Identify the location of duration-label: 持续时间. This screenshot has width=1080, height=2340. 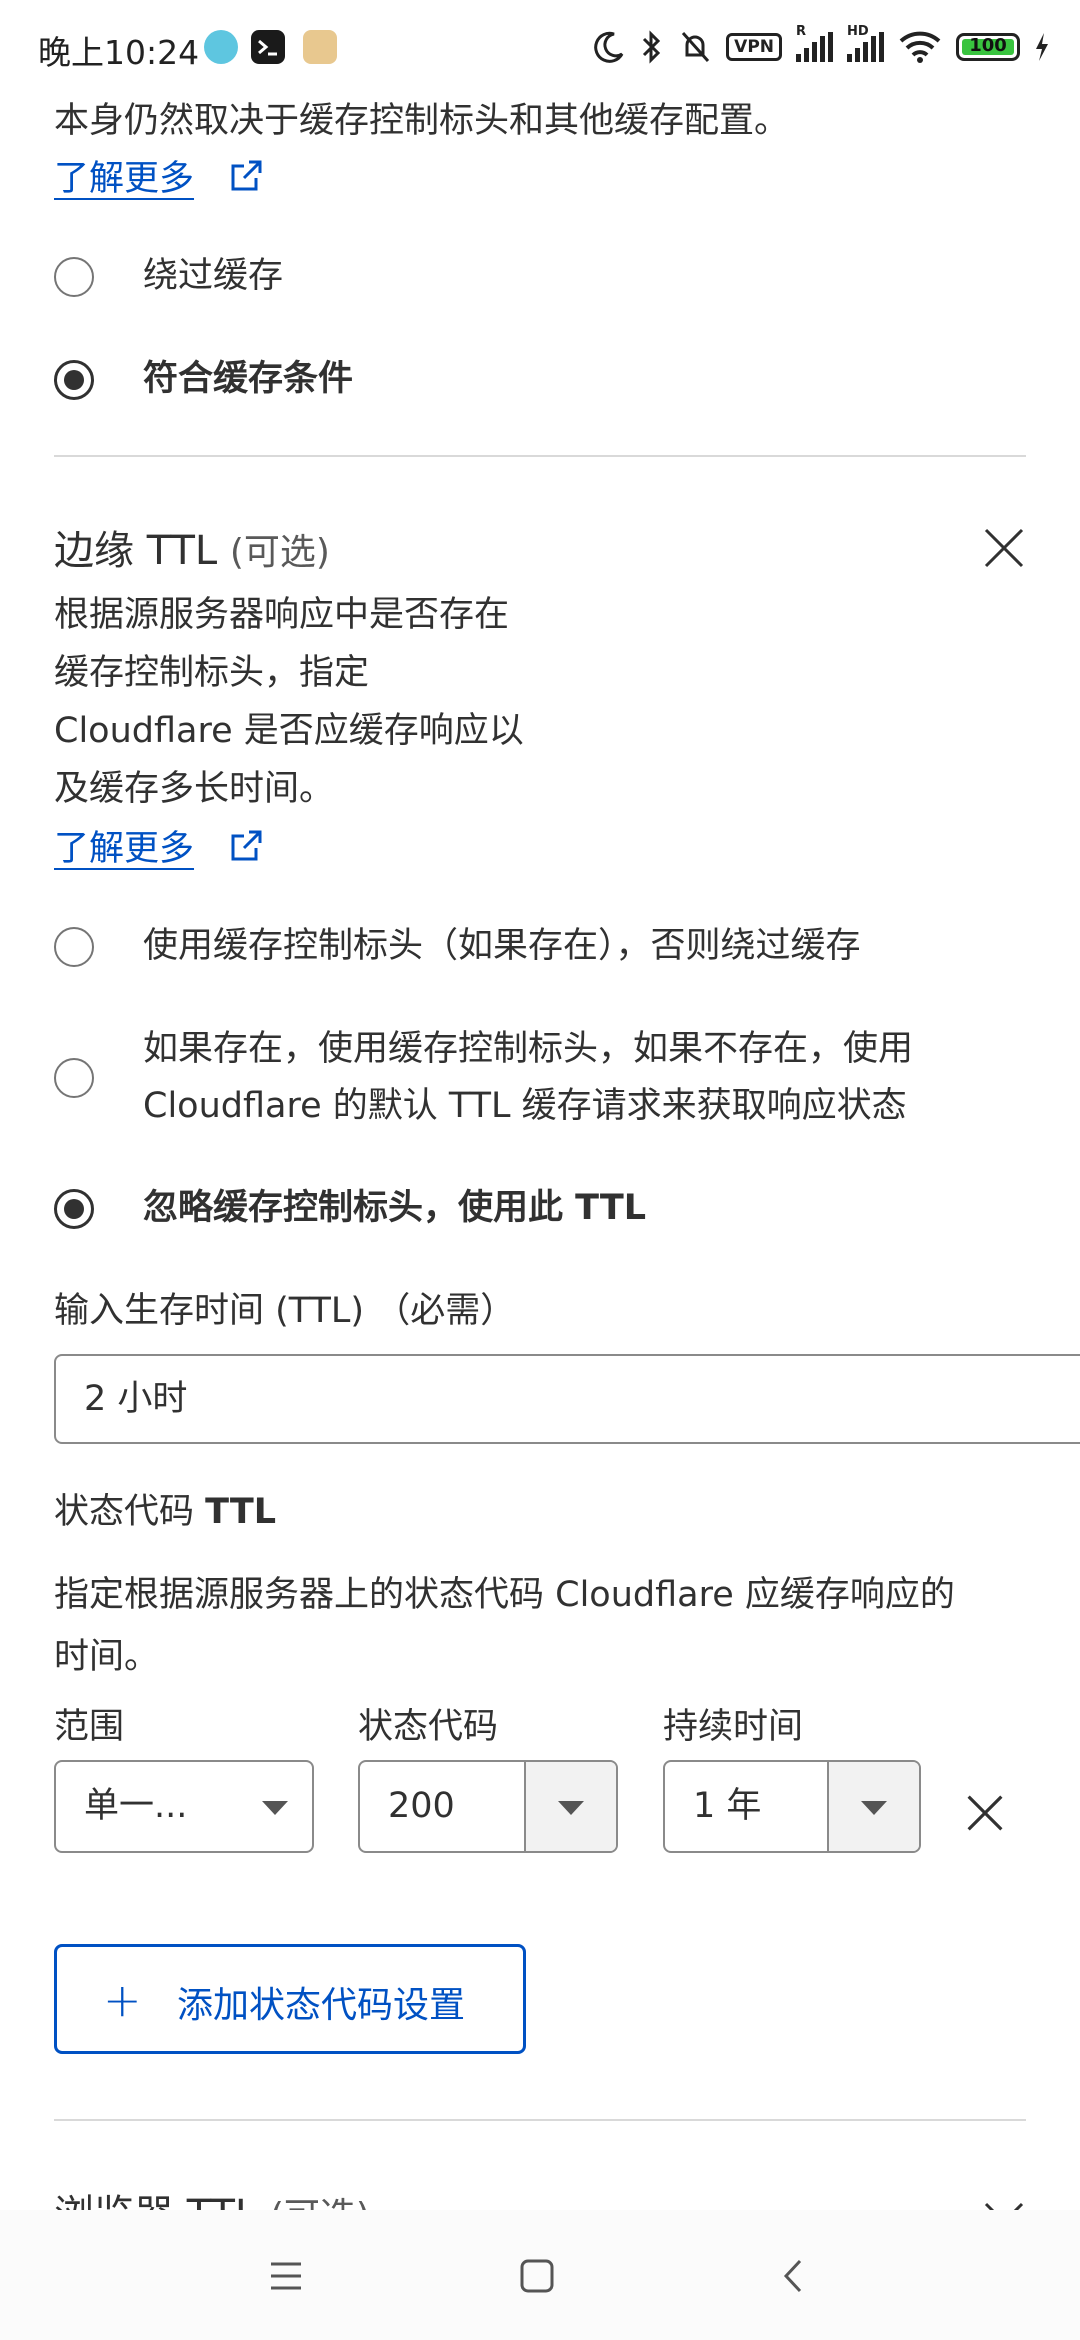
(733, 1727).